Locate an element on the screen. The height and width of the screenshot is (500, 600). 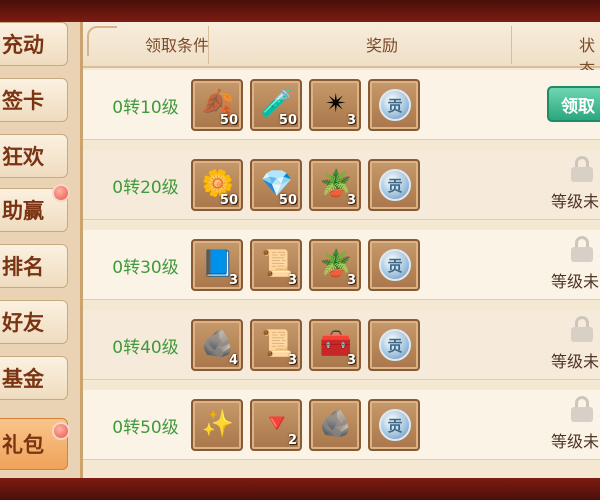
status-cell: 领取 is located at coordinates (561, 105).